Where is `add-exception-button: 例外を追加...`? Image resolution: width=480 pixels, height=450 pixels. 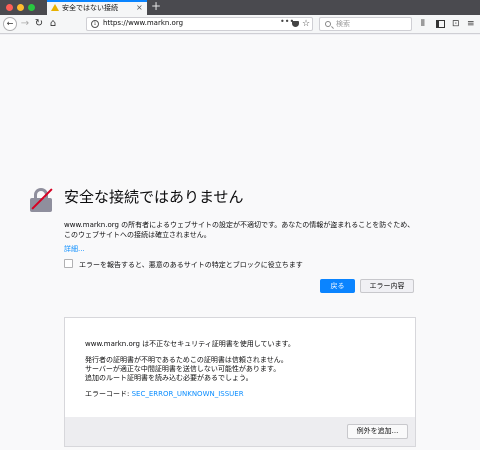 add-exception-button: 例外を追加... is located at coordinates (377, 431).